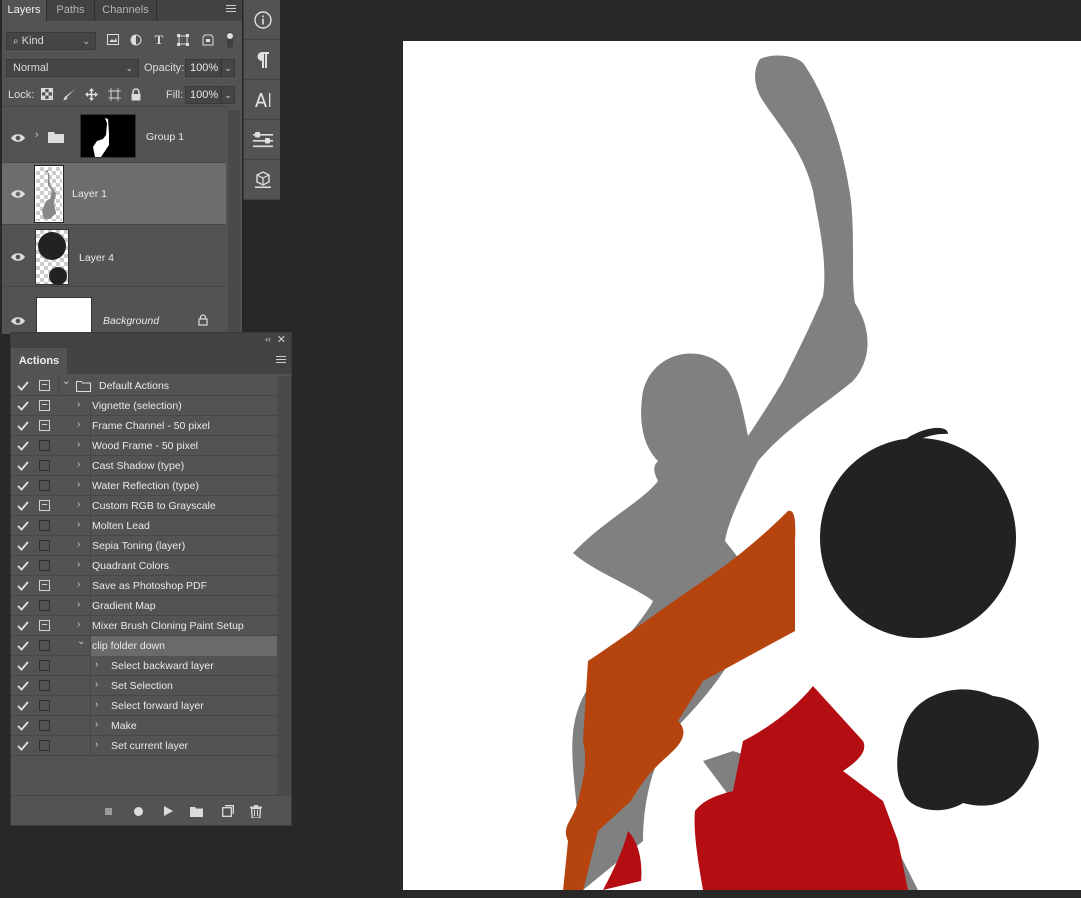 The height and width of the screenshot is (898, 1081). I want to click on trash-icon, so click(256, 811).